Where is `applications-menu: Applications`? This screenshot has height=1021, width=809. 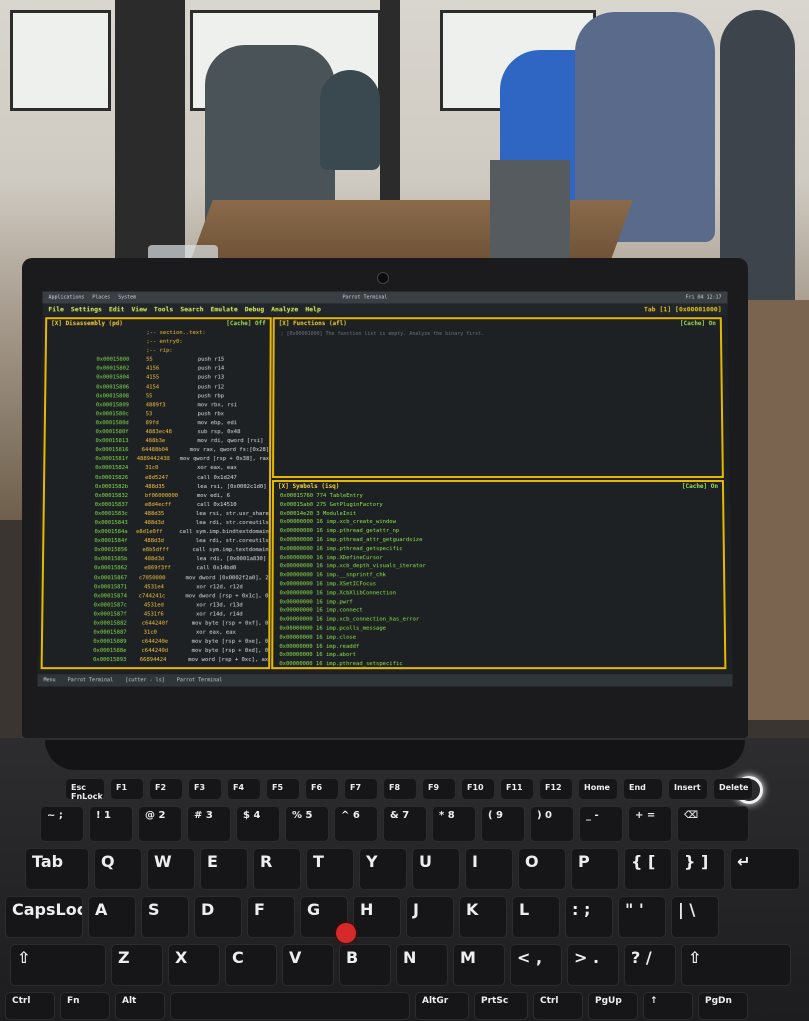 applications-menu: Applications is located at coordinates (66, 298).